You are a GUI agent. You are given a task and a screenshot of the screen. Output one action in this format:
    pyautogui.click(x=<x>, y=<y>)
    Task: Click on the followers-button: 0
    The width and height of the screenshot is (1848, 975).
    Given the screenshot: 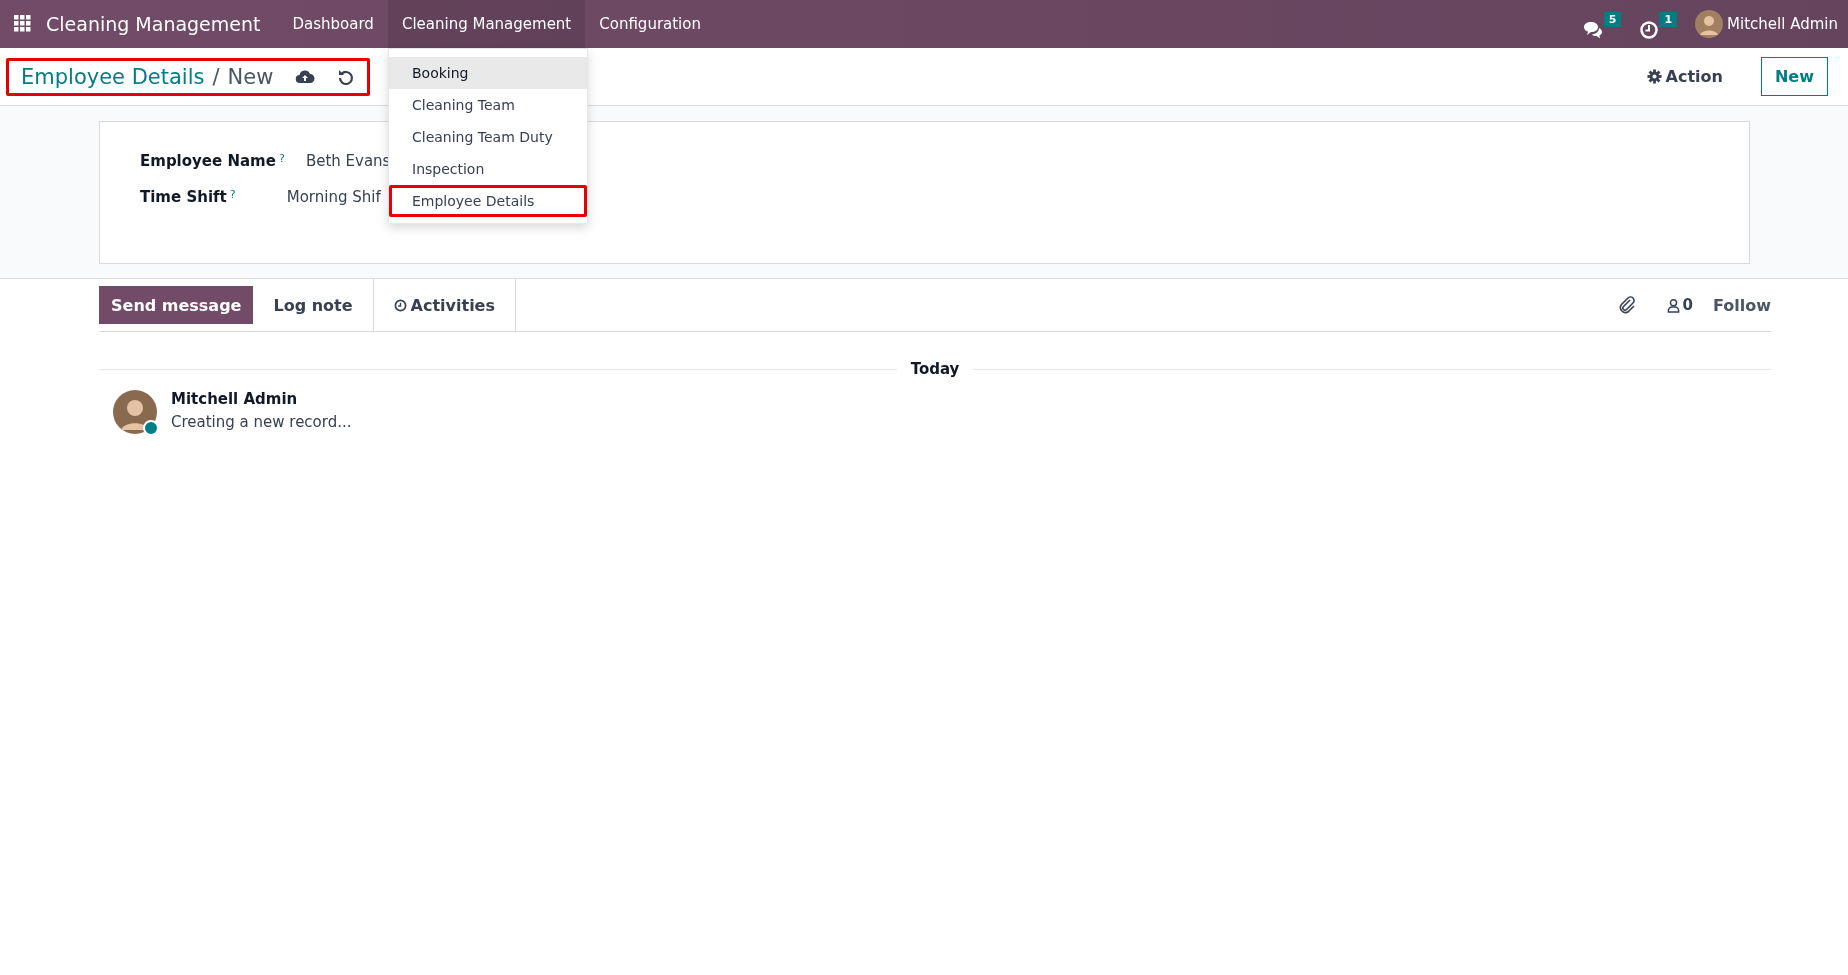 What is the action you would take?
    pyautogui.click(x=1679, y=305)
    